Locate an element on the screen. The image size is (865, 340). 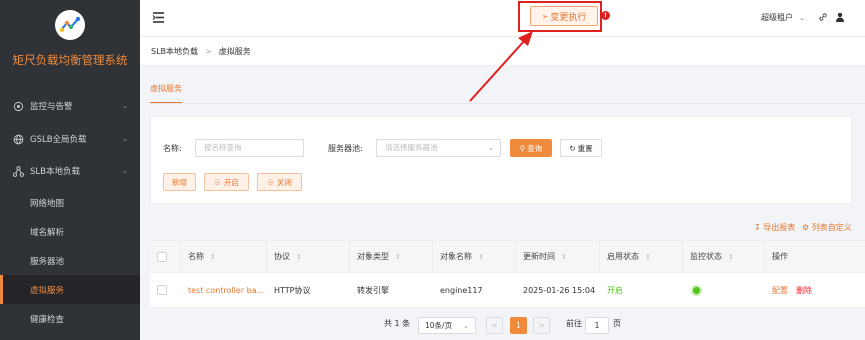
app-title: 矩尺负载均衡管理系统 is located at coordinates (70, 60).